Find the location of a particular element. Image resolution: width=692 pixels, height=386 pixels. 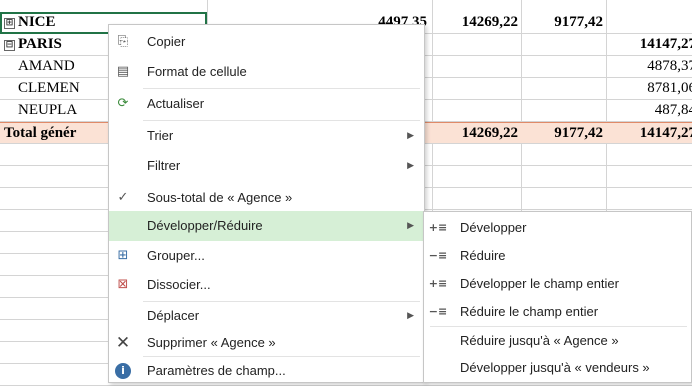

menu-item-format-cellule: ▤ Format de cellule is located at coordinates (266, 72).